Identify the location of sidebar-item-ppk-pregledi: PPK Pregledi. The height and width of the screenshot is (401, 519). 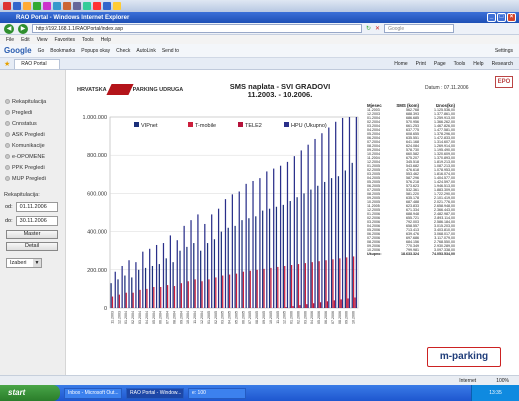
(32, 167).